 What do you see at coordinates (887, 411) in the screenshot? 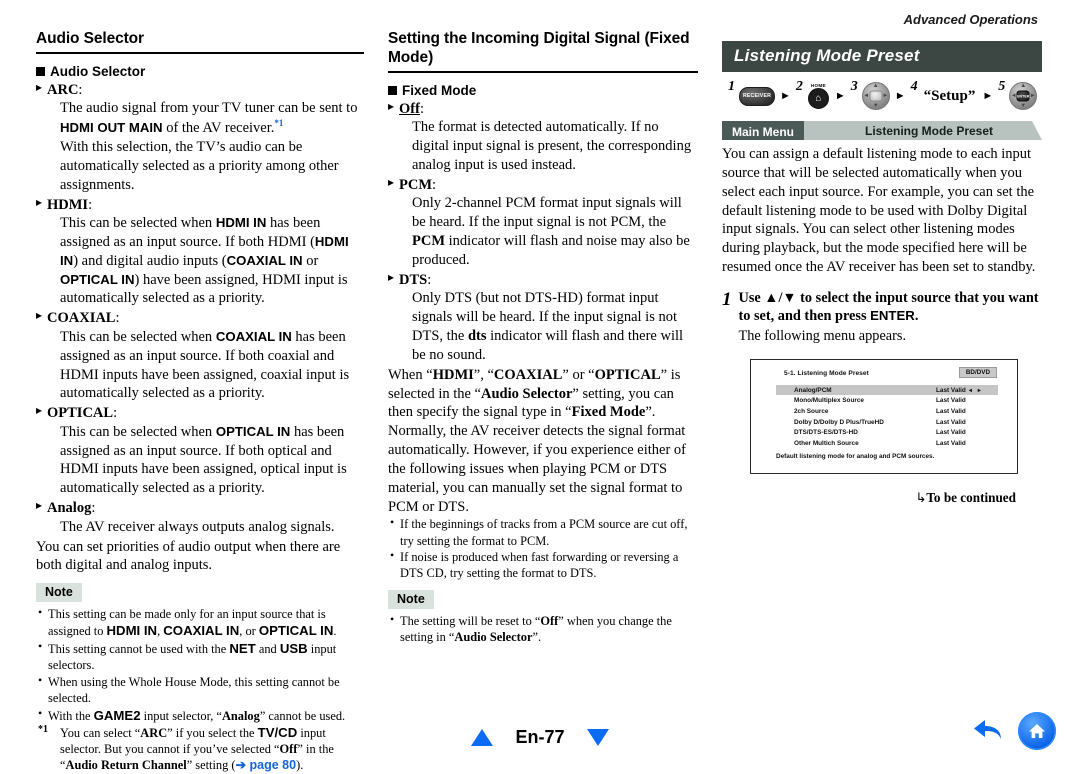
I see `osd-row: 2ch Source Last Valid` at bounding box center [887, 411].